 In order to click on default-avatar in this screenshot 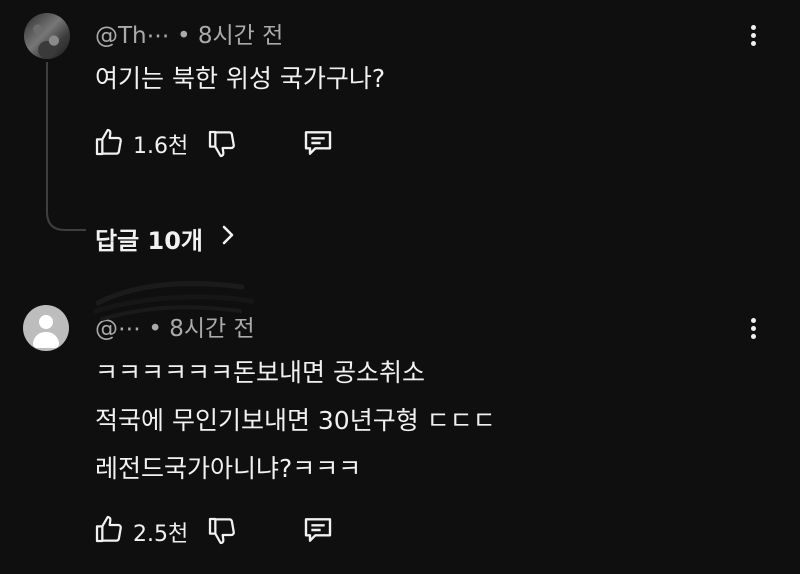, I will do `click(46, 328)`.